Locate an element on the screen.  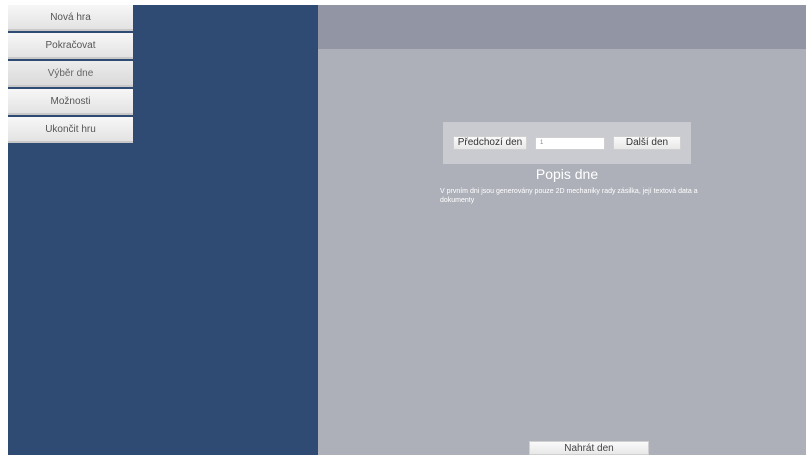
menu-item-day-select: Výběr dne is located at coordinates (70, 74).